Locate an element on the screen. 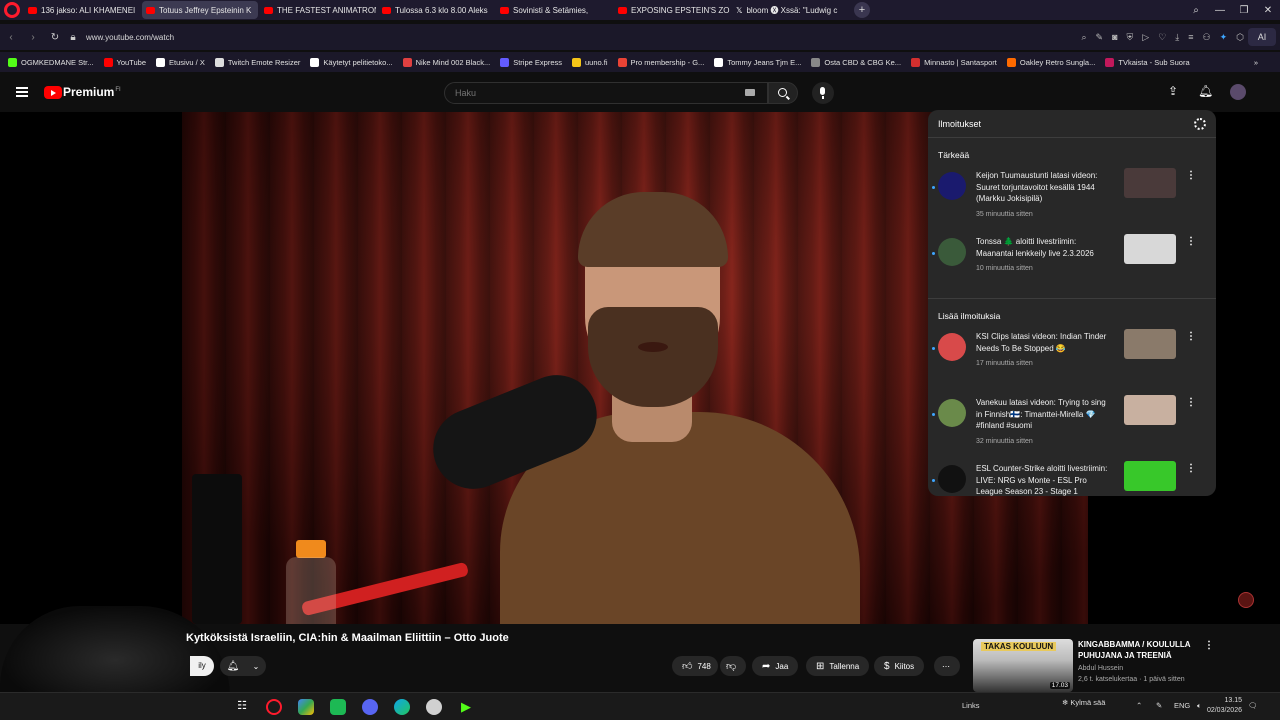 This screenshot has width=1280, height=720. browser-tab: Sovinisti & Setämies, is located at coordinates (554, 10).